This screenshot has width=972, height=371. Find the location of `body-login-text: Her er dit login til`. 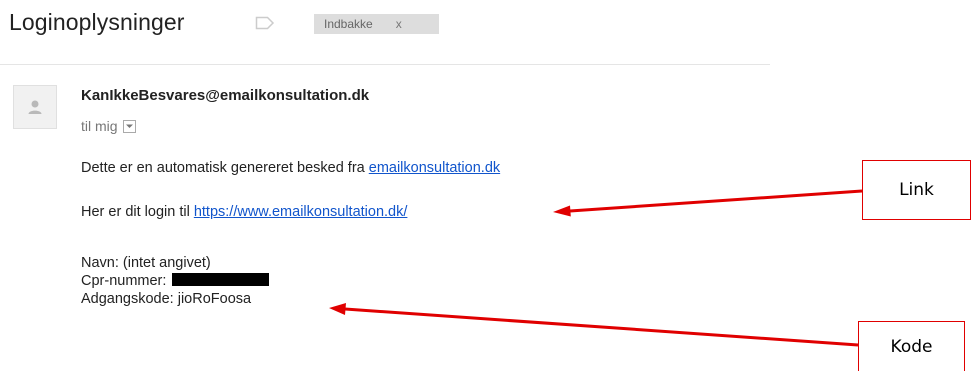

body-login-text: Her er dit login til is located at coordinates (137, 212).